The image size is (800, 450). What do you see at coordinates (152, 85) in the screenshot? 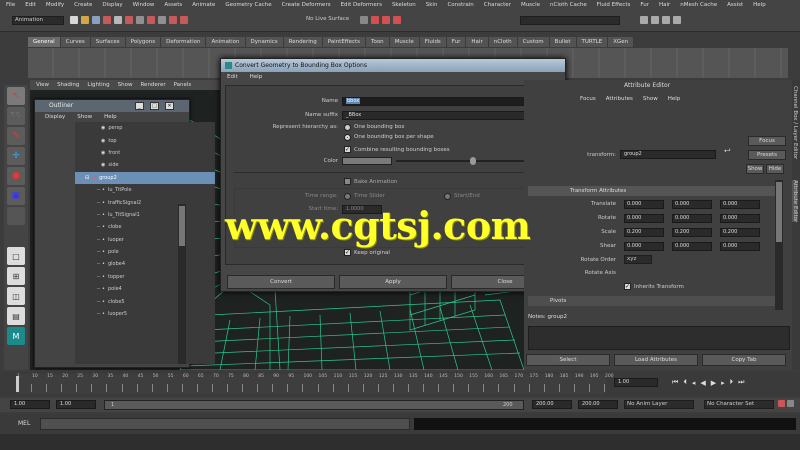
I see `viewport-menu-item: Renderer` at bounding box center [152, 85].